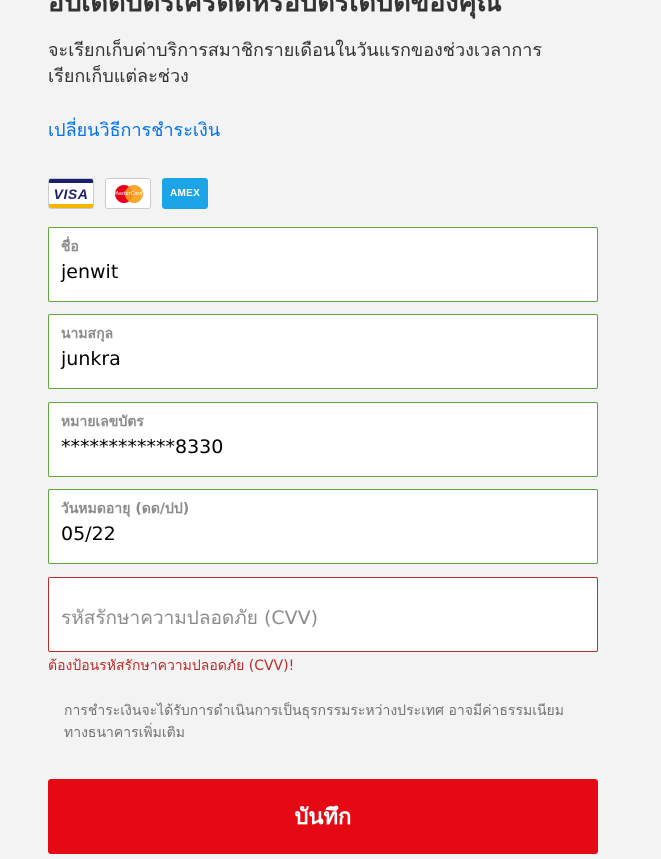  I want to click on expiry-date-value: 05/22, so click(88, 534).